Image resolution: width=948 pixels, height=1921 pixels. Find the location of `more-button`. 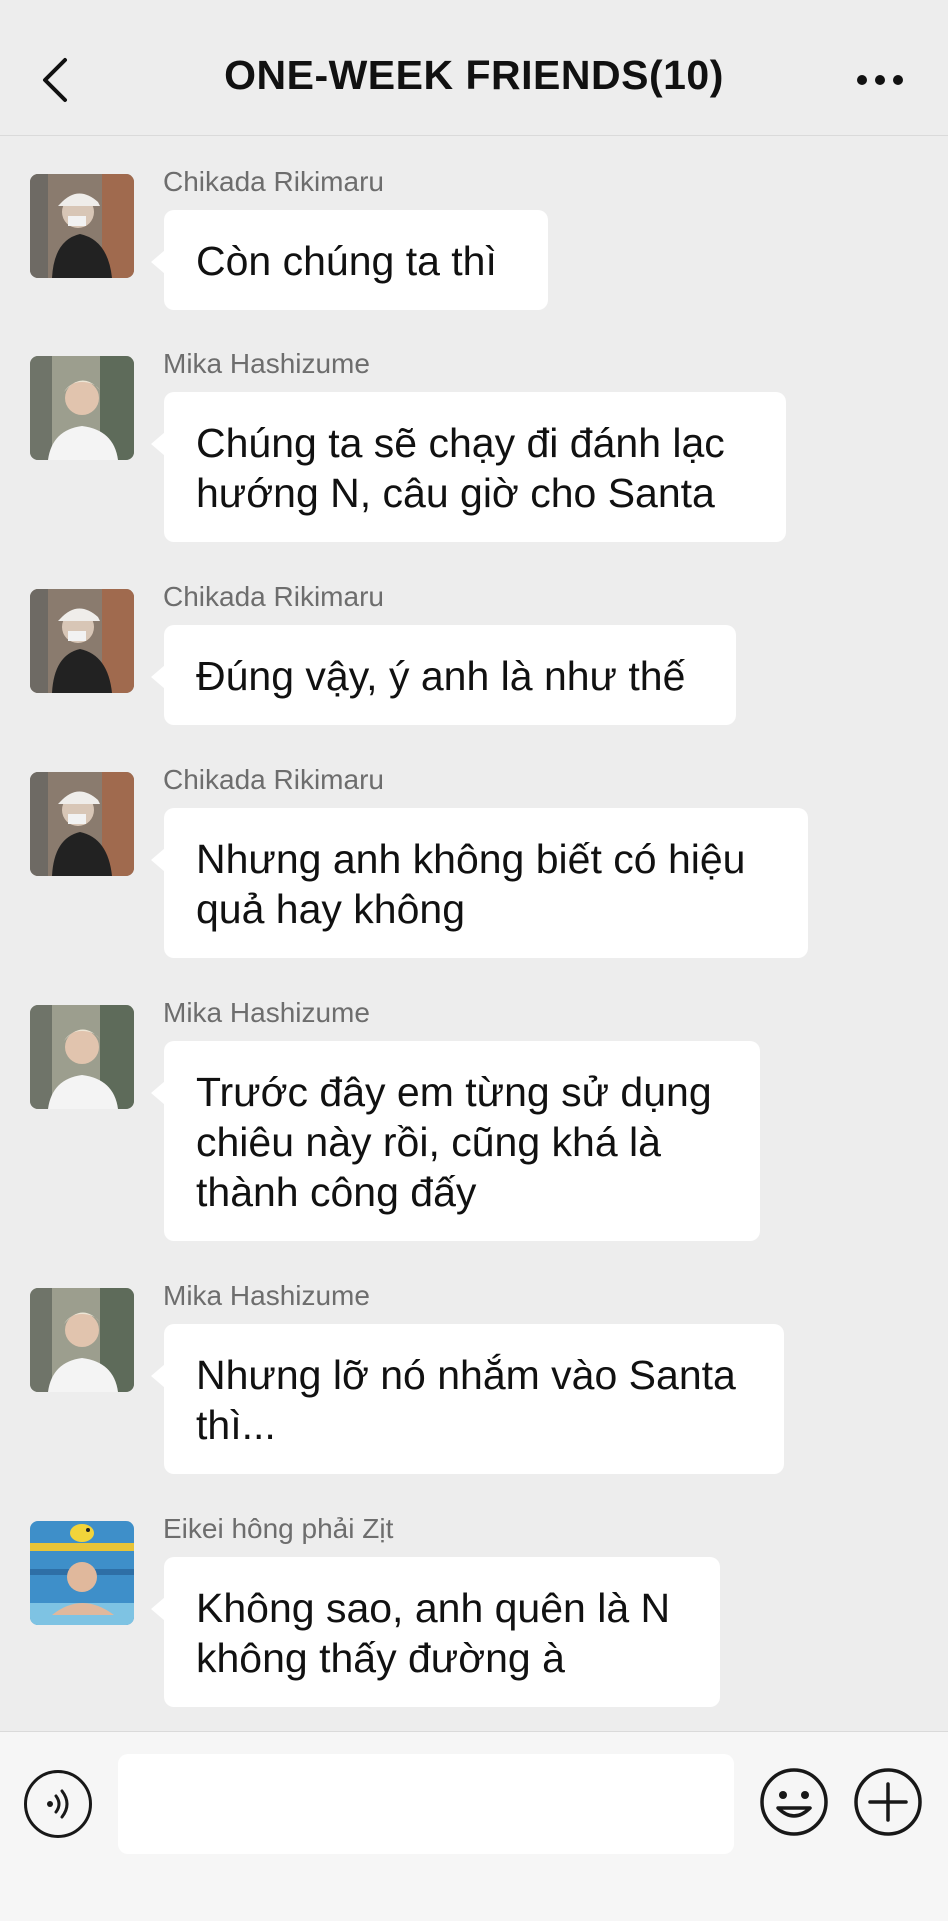

more-button is located at coordinates (880, 80).